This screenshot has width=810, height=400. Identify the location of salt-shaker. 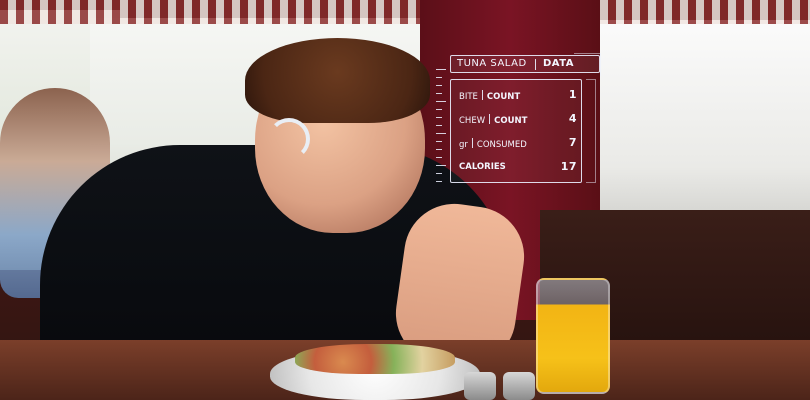
(480, 386).